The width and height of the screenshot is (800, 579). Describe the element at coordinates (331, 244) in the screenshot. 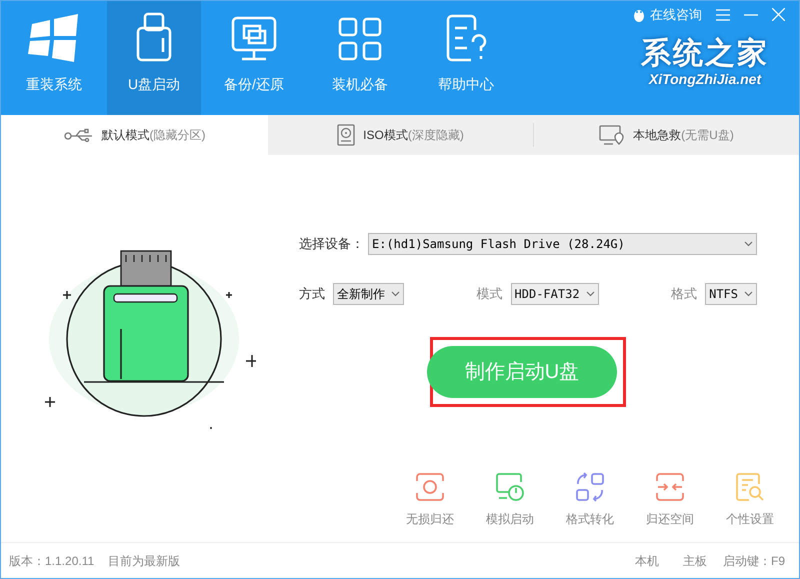

I see `device-label: 选择设备：` at that location.